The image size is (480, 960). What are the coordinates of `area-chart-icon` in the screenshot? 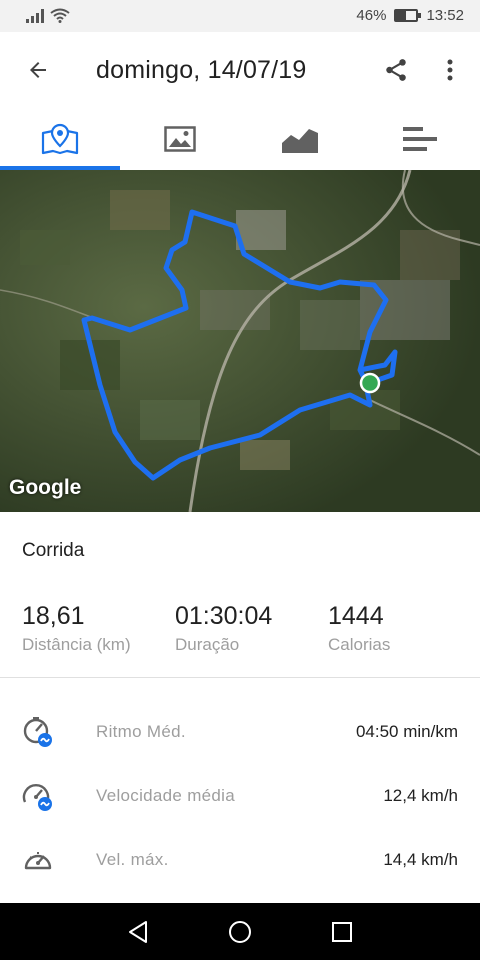 It's located at (300, 139).